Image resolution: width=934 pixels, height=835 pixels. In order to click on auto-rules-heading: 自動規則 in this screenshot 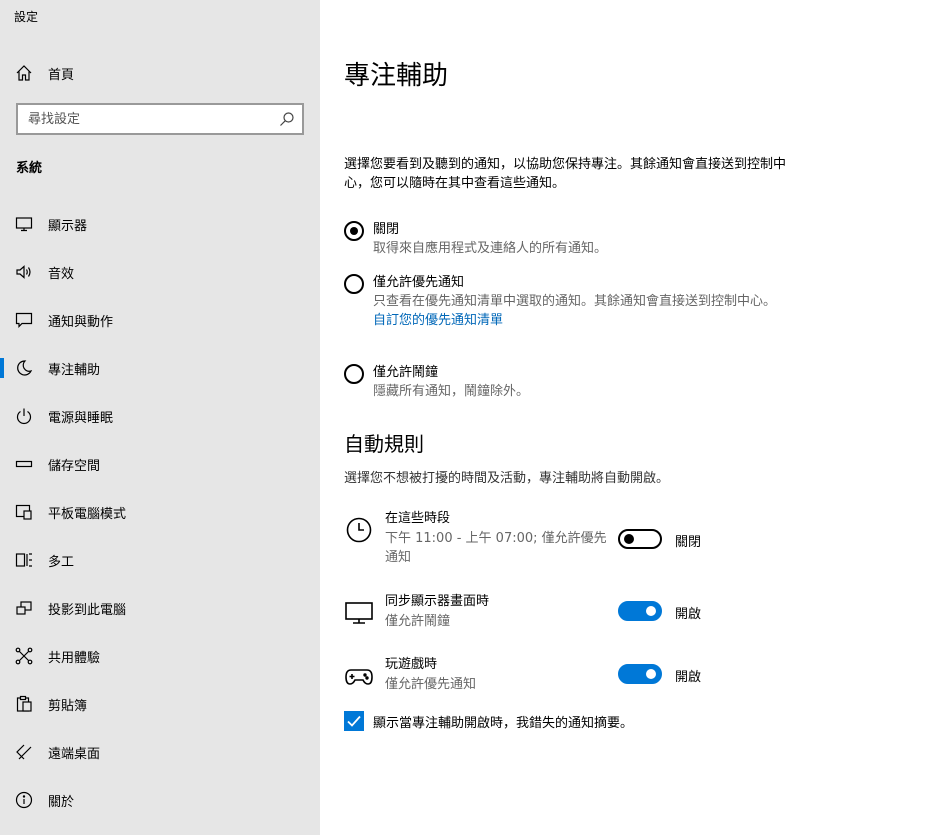, I will do `click(384, 444)`.